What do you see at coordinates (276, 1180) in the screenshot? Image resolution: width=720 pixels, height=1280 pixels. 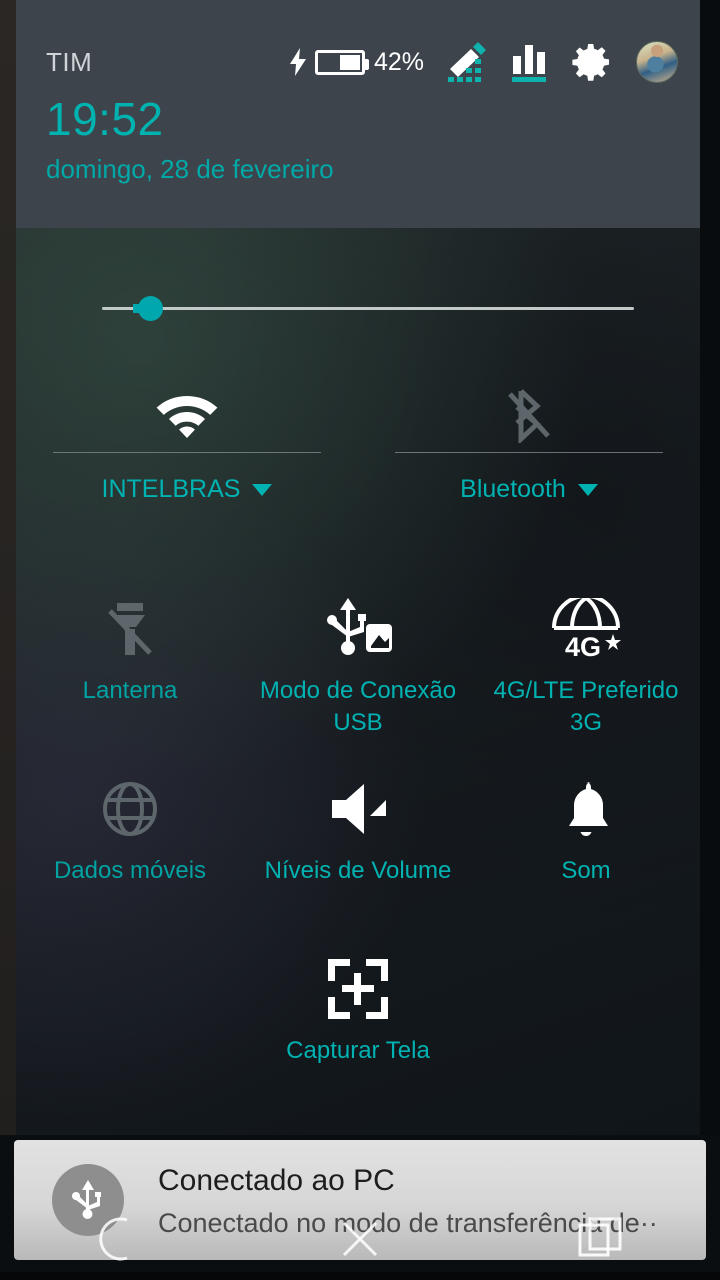 I see `notification-title: Conectado ao PC` at bounding box center [276, 1180].